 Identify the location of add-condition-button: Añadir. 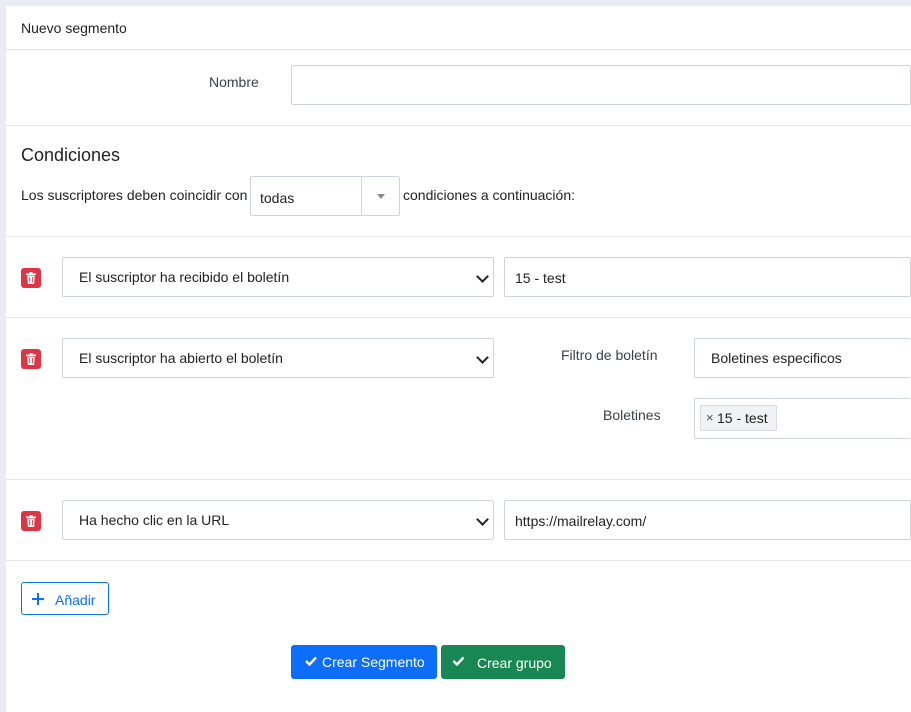
(65, 598).